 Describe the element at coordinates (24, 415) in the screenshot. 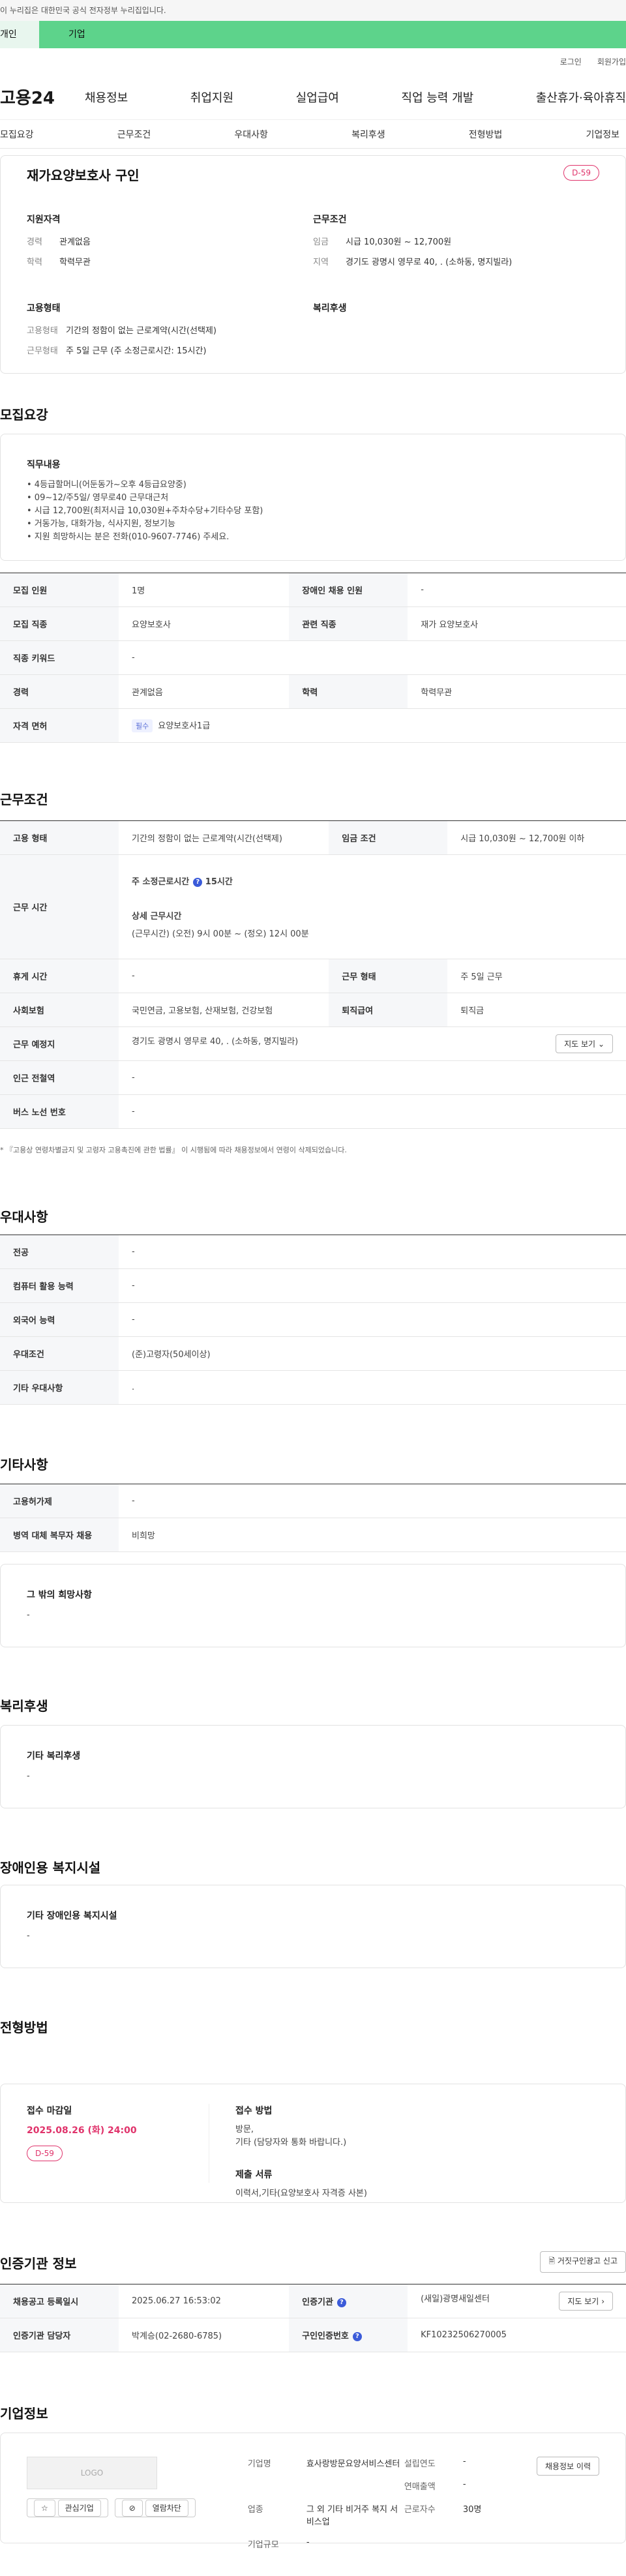

I see `recruit-section-title: 모집요강` at that location.